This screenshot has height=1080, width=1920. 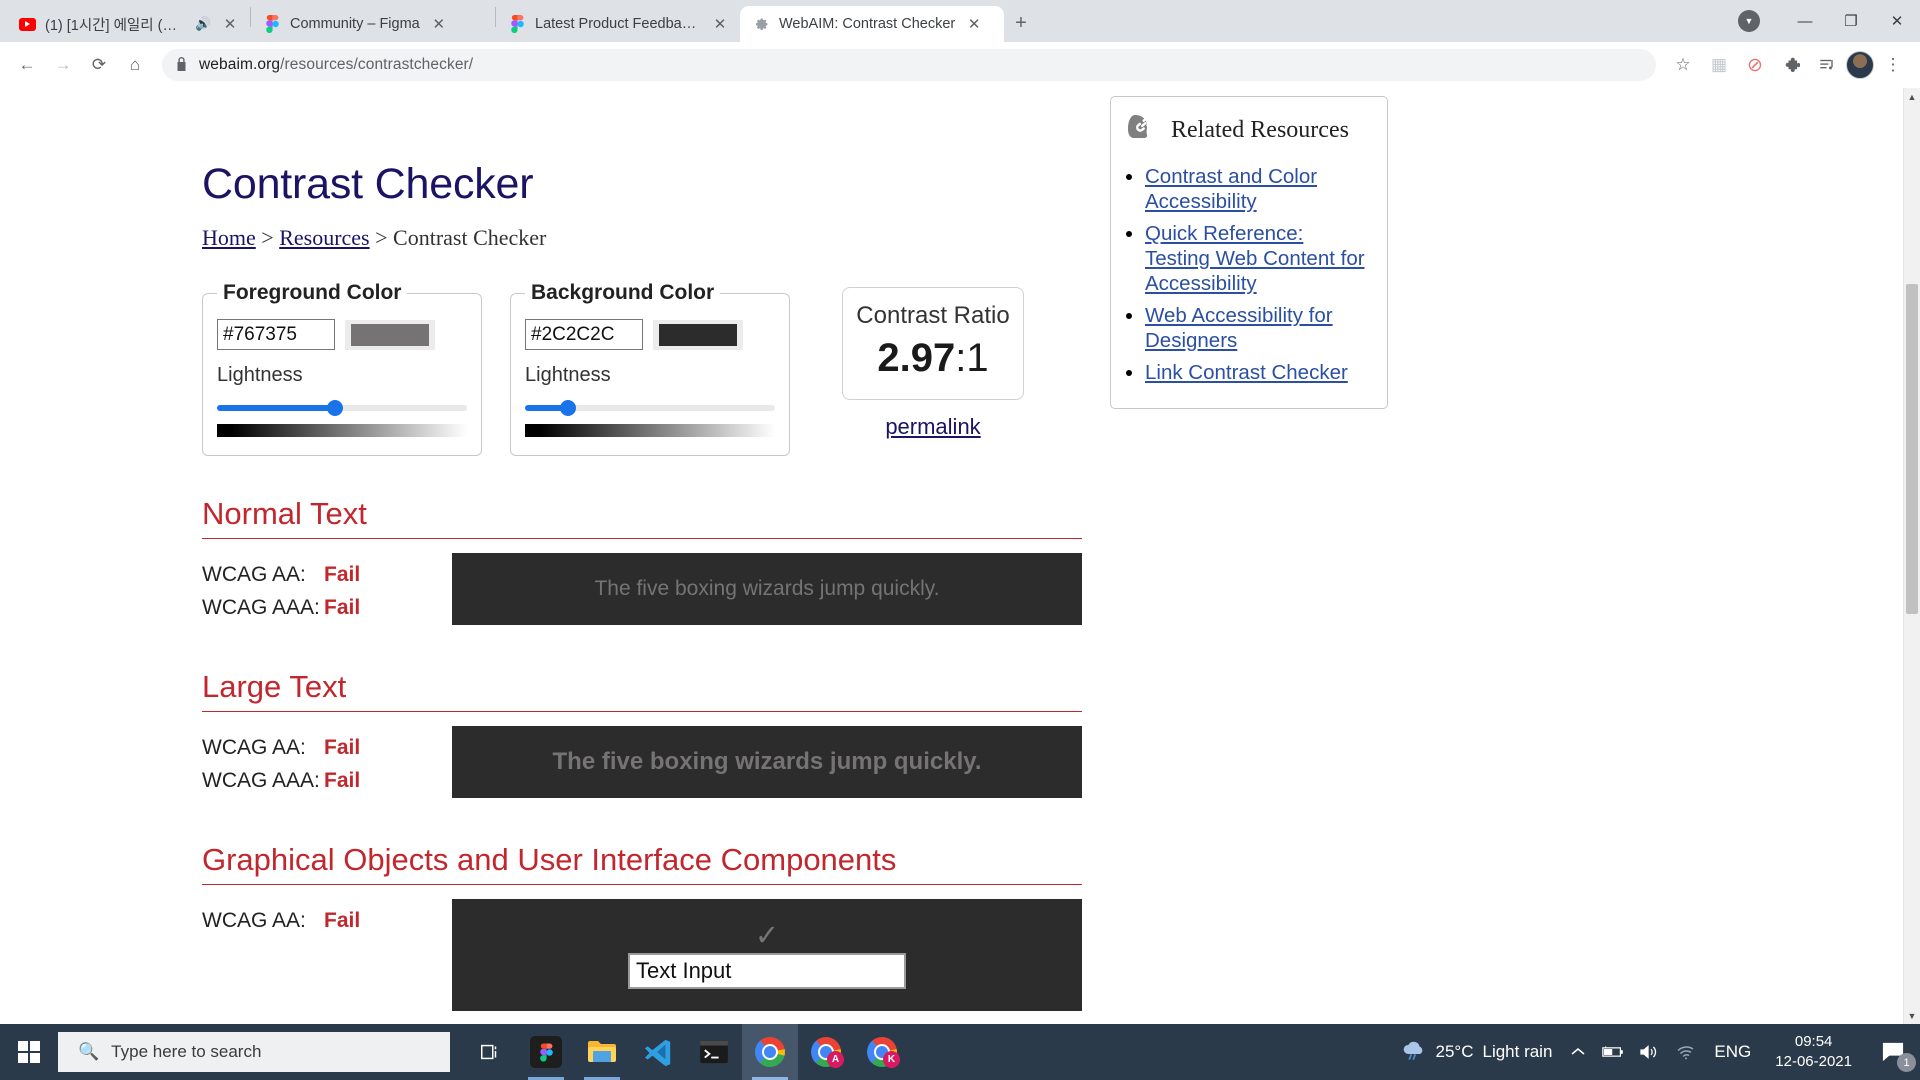 What do you see at coordinates (714, 1052) in the screenshot?
I see `terminal-icon` at bounding box center [714, 1052].